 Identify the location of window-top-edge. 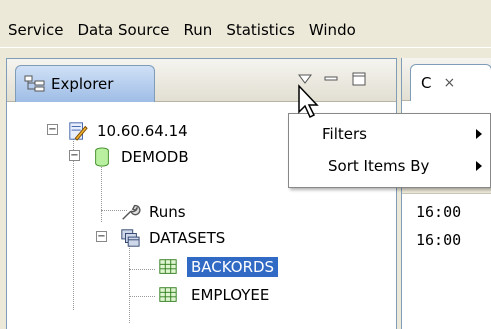
(245, 5).